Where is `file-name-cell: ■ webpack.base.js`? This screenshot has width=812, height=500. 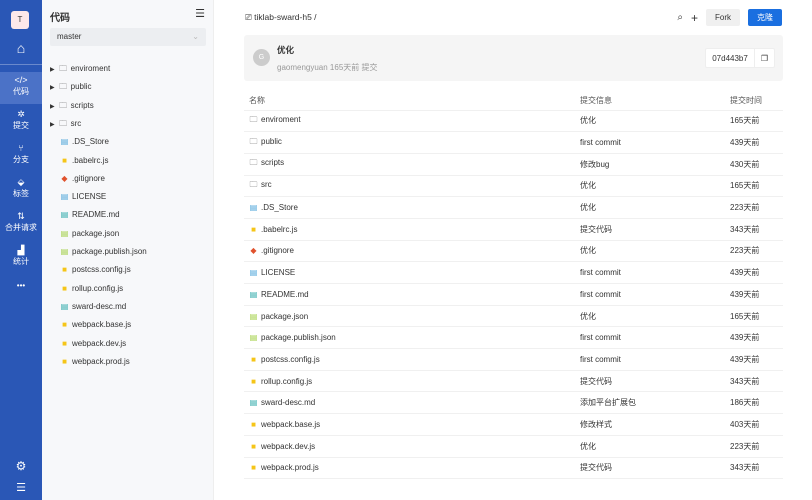
file-name-cell: ■ webpack.base.js is located at coordinates (409, 424).